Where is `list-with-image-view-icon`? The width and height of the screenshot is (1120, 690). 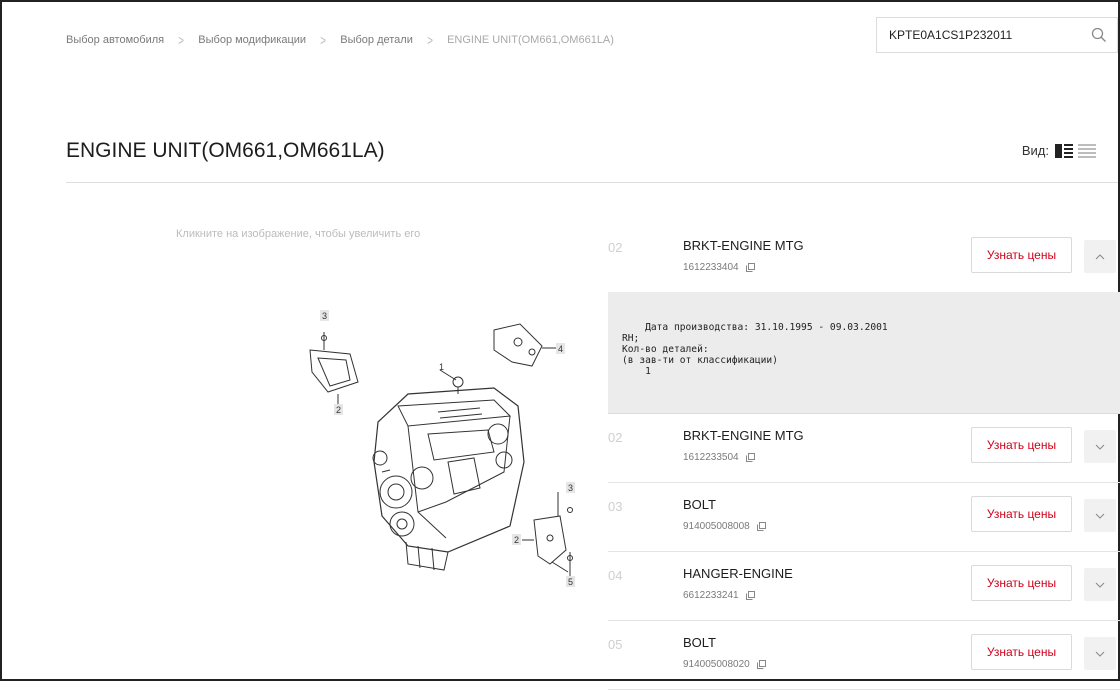 list-with-image-view-icon is located at coordinates (1064, 150).